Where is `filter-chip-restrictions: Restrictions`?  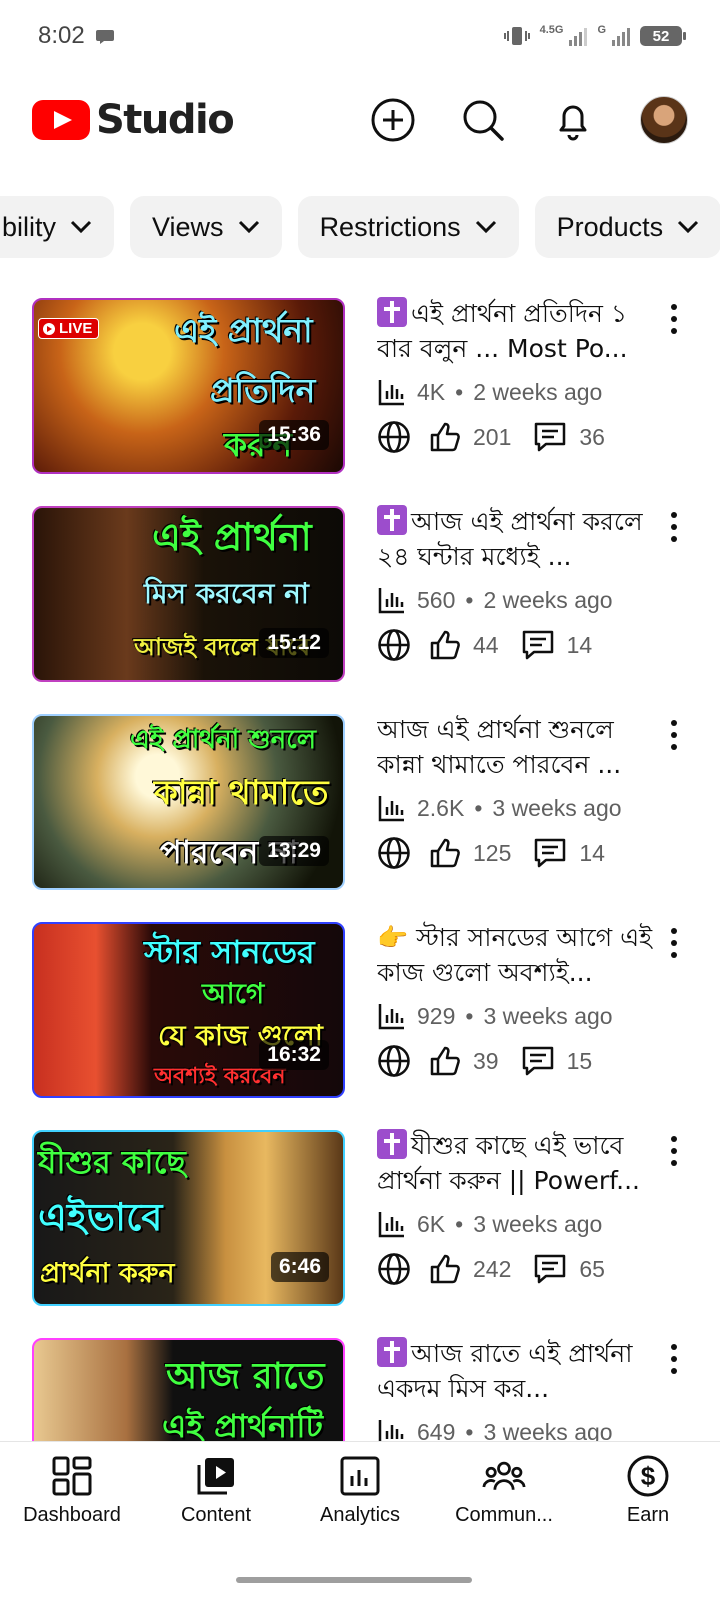 filter-chip-restrictions: Restrictions is located at coordinates (408, 227).